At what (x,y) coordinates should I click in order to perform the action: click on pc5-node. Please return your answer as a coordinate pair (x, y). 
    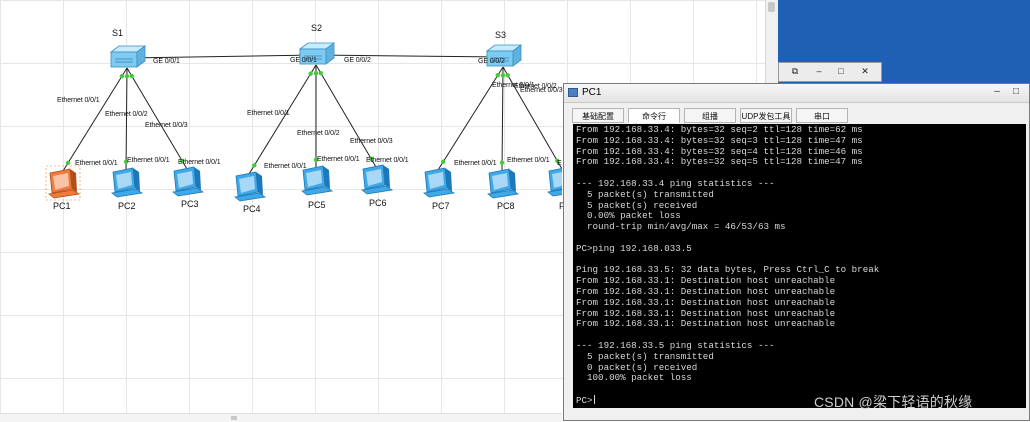
    Looking at the image, I should click on (317, 180).